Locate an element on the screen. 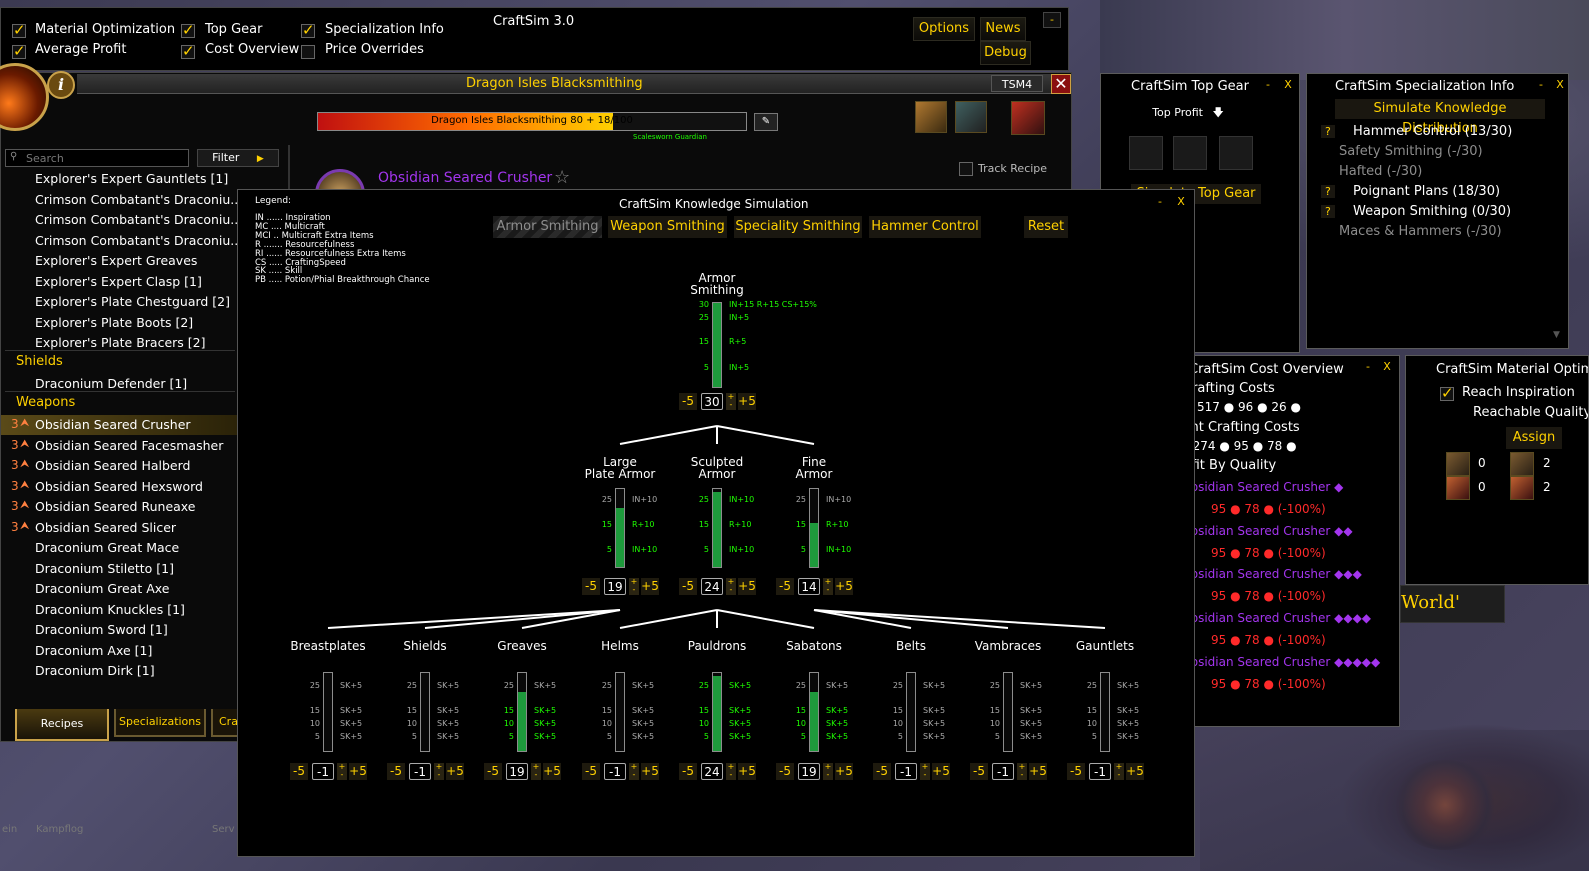 Image resolution: width=1589 pixels, height=871 pixels. recipe-list-item: 3 ⮝ Obsidian Seared Hexsword is located at coordinates (121, 487).